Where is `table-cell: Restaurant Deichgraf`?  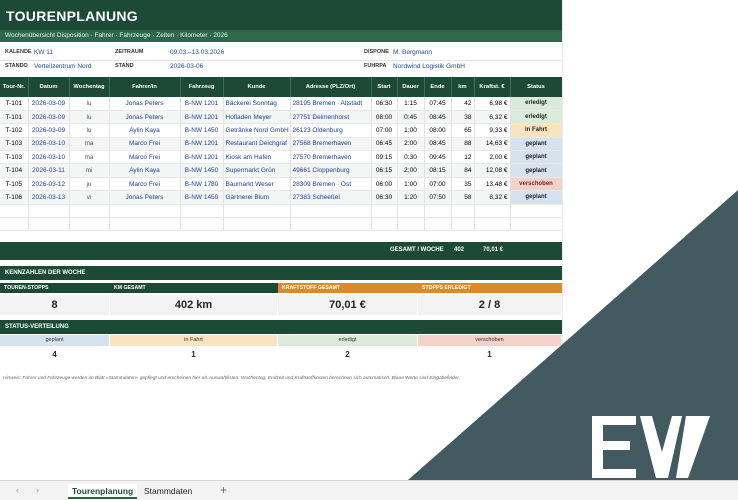
table-cell: Restaurant Deichgraf is located at coordinates (257, 144).